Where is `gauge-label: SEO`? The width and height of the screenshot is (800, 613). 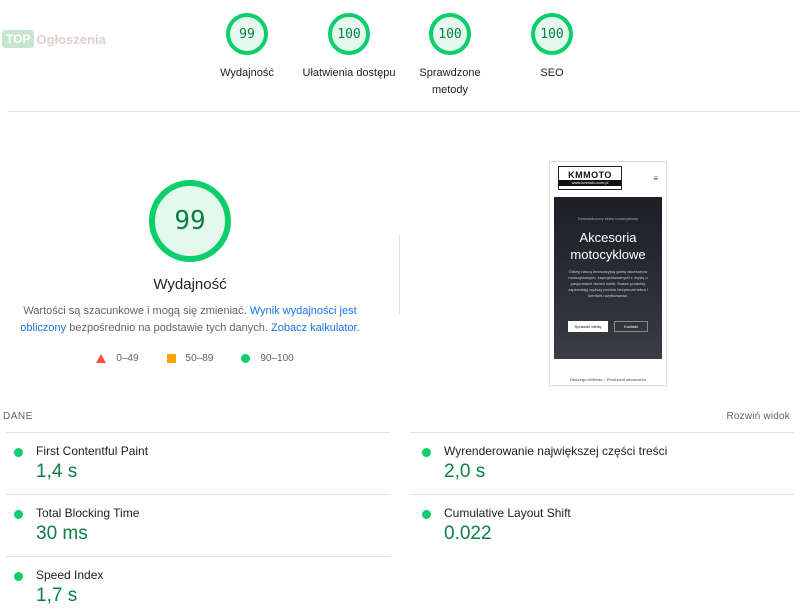 gauge-label: SEO is located at coordinates (552, 73).